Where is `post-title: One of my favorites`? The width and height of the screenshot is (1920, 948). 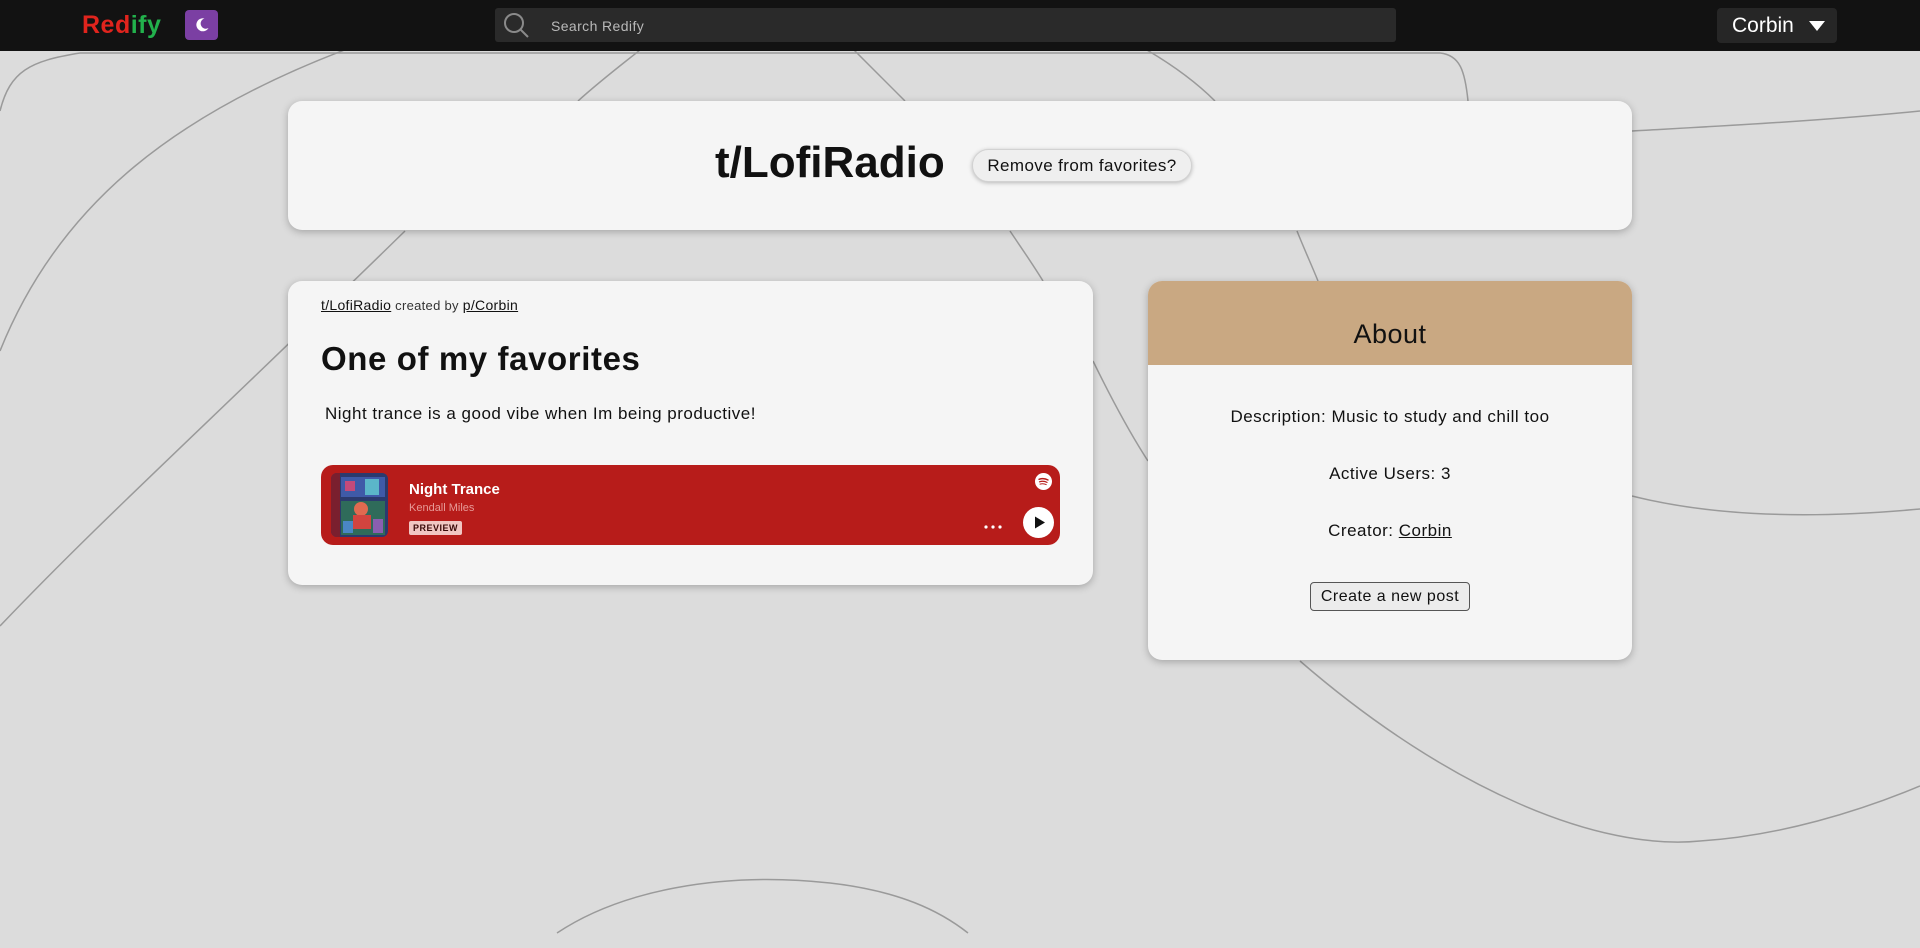 post-title: One of my favorites is located at coordinates (481, 358).